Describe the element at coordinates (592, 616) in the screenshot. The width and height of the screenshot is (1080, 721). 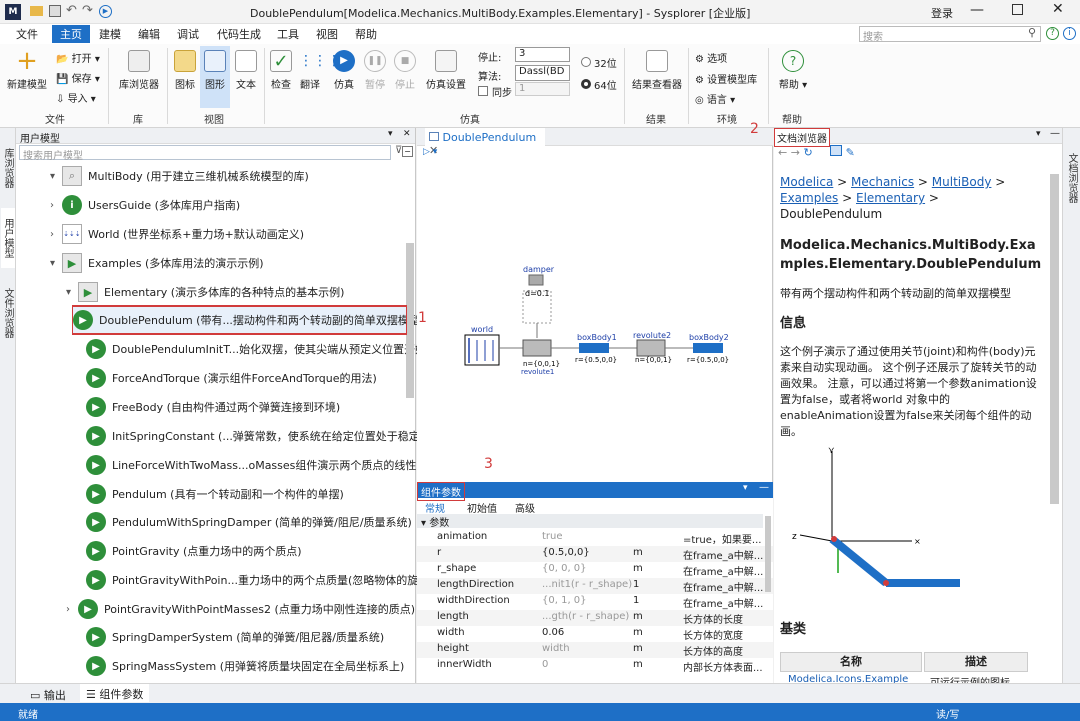
I see `param-value: ...gth(r - r_shape)` at that location.